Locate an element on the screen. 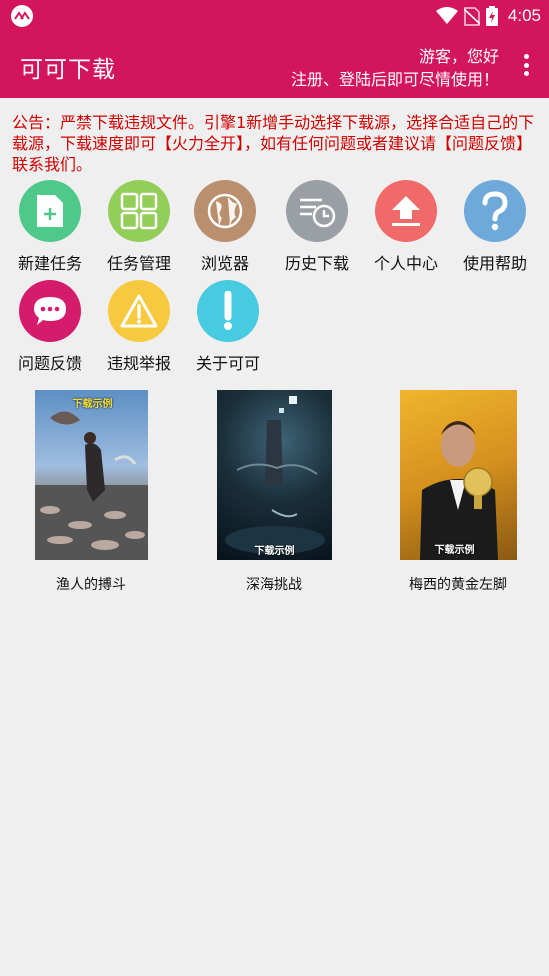 Image resolution: width=549 pixels, height=976 pixels. tile-label: 任务管理 is located at coordinates (138, 263).